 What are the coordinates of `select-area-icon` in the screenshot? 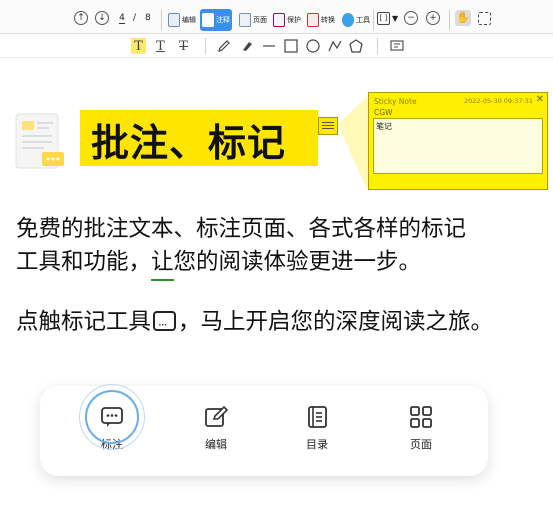 It's located at (484, 18).